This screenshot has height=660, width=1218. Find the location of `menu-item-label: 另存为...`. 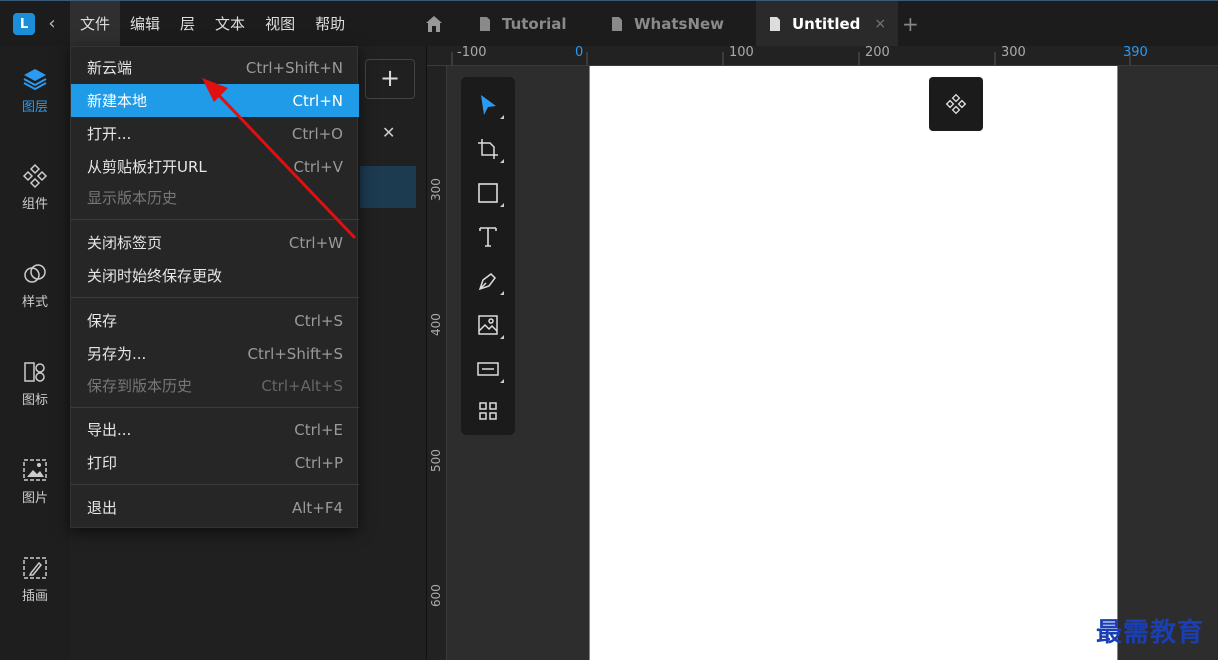

menu-item-label: 另存为... is located at coordinates (117, 354).